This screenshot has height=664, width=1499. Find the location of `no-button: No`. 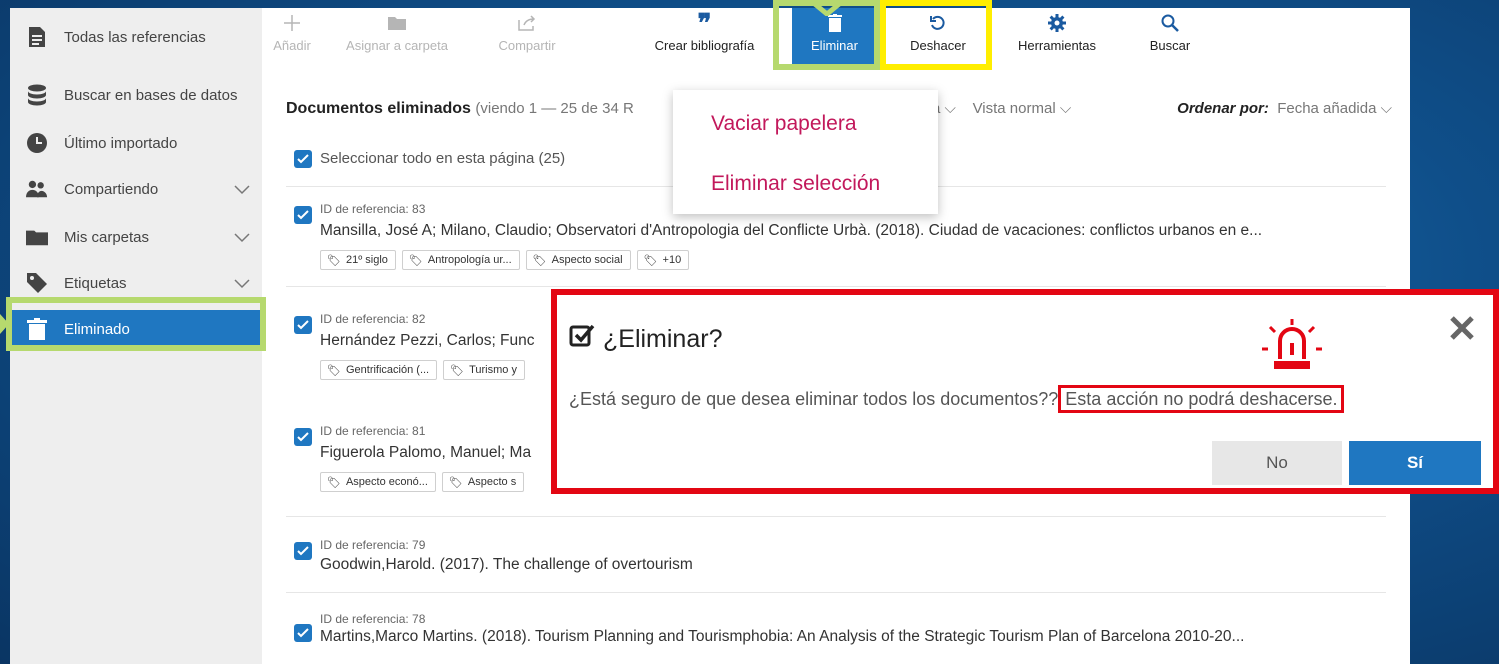

no-button: No is located at coordinates (1277, 463).